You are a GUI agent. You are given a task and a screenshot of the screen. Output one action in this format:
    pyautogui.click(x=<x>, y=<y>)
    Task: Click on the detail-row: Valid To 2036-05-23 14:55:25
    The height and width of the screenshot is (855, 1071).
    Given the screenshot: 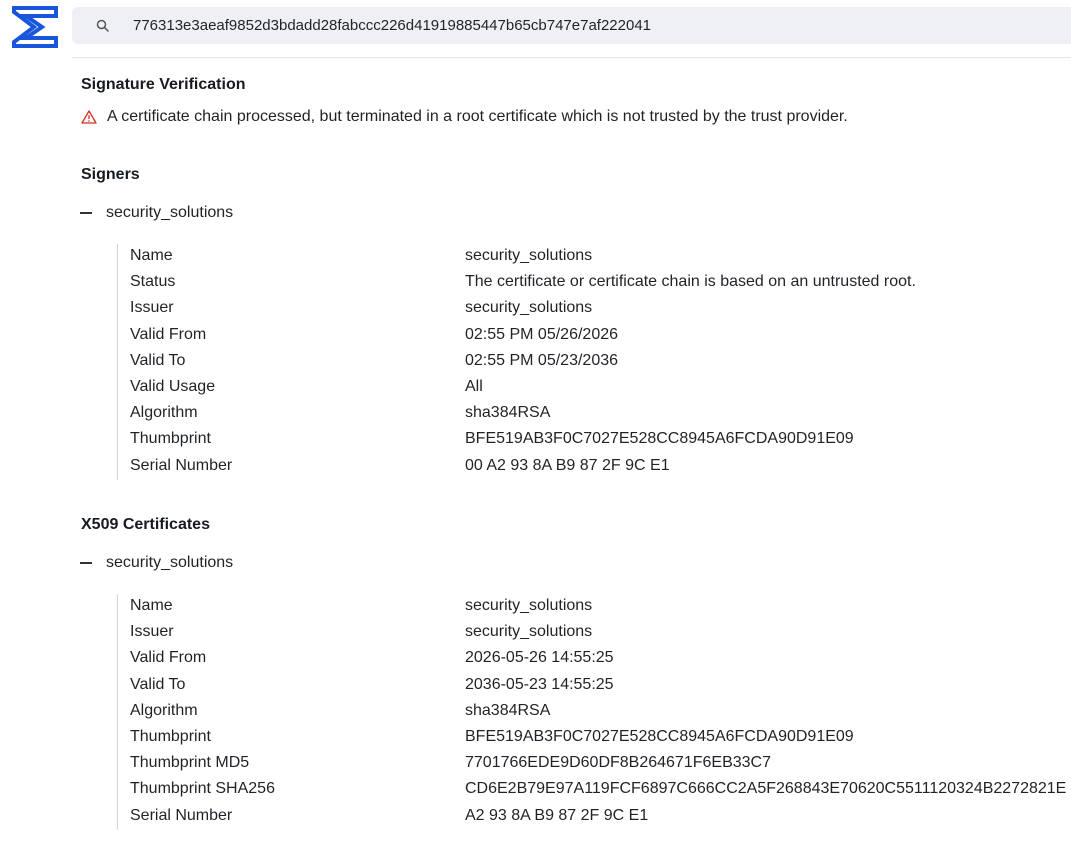 What is the action you would take?
    pyautogui.click(x=587, y=686)
    